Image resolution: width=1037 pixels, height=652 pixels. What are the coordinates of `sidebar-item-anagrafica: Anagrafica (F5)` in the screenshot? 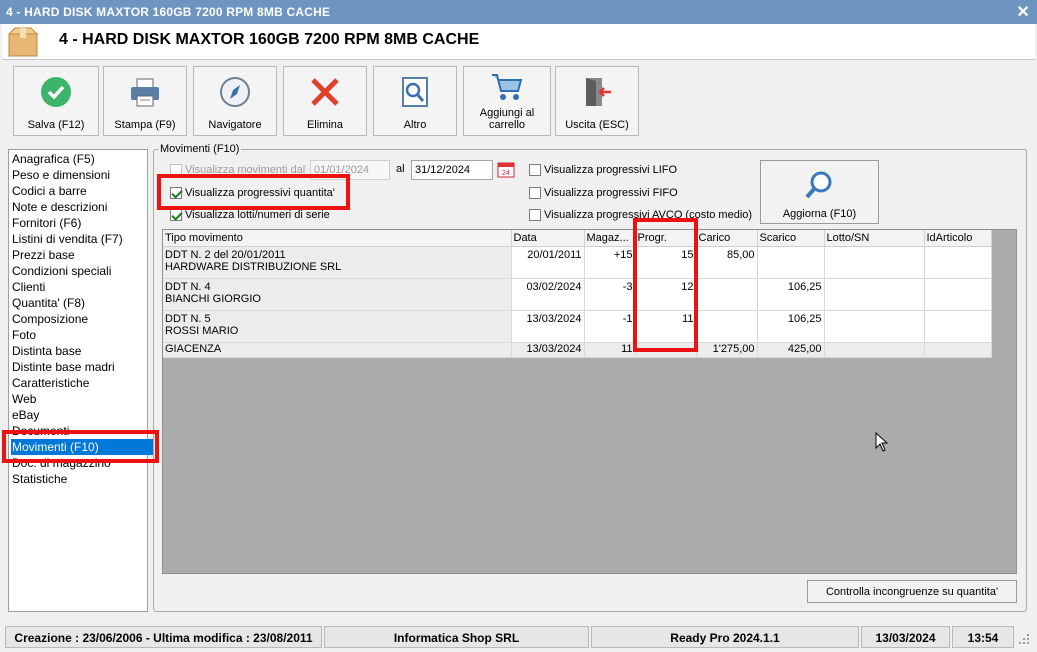 It's located at (79, 159).